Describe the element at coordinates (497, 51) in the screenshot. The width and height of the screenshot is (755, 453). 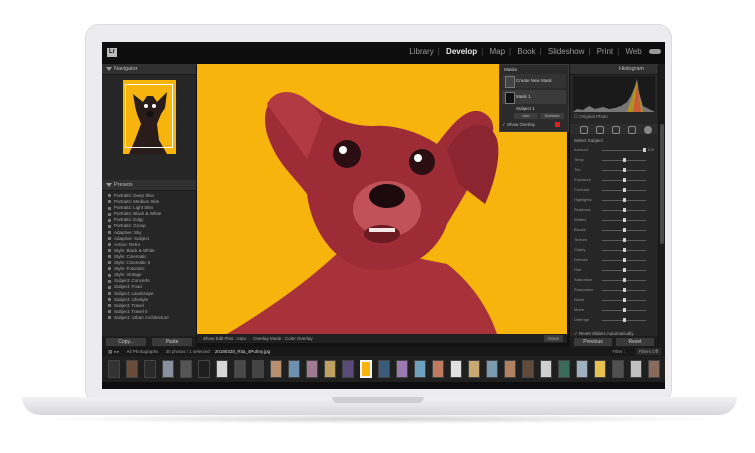
I see `module-map: Map` at that location.